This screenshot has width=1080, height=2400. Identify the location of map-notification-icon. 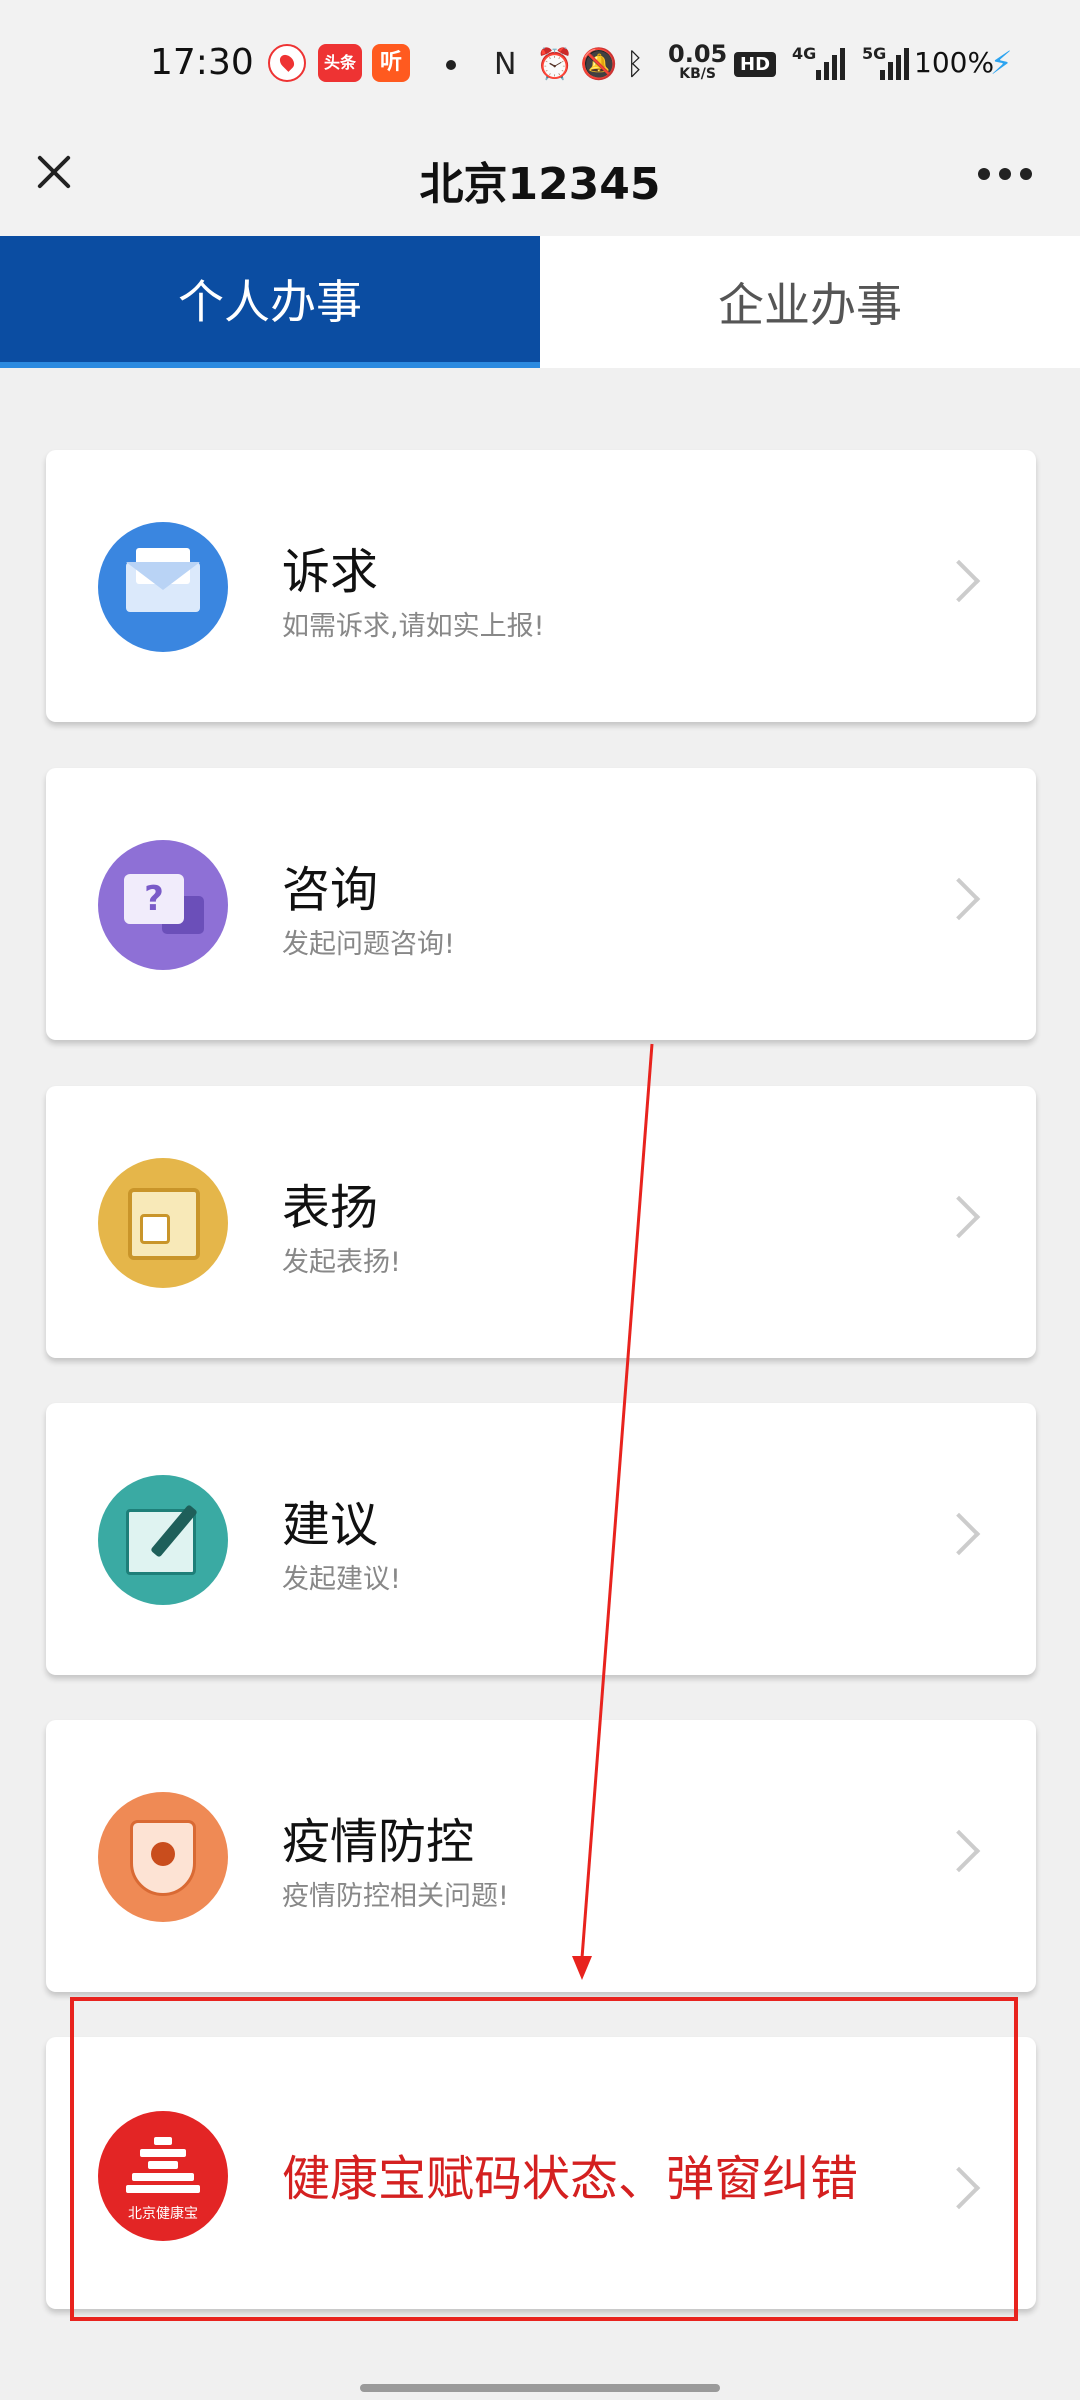
(287, 63).